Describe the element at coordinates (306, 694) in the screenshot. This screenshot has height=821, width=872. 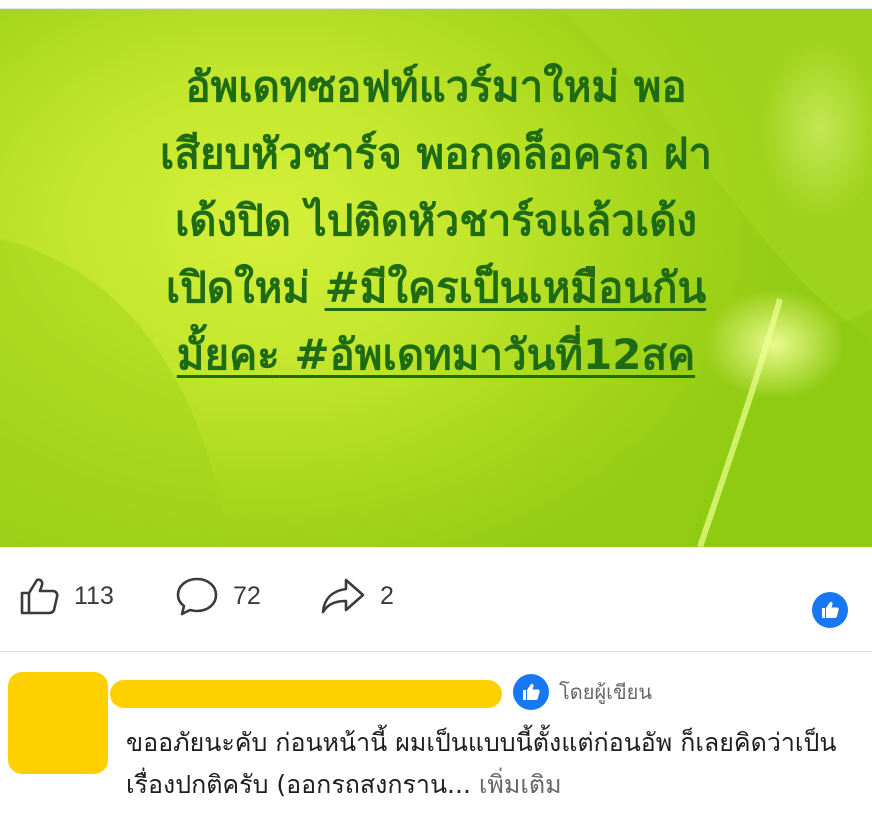
I see `commenter-name-redacted` at that location.